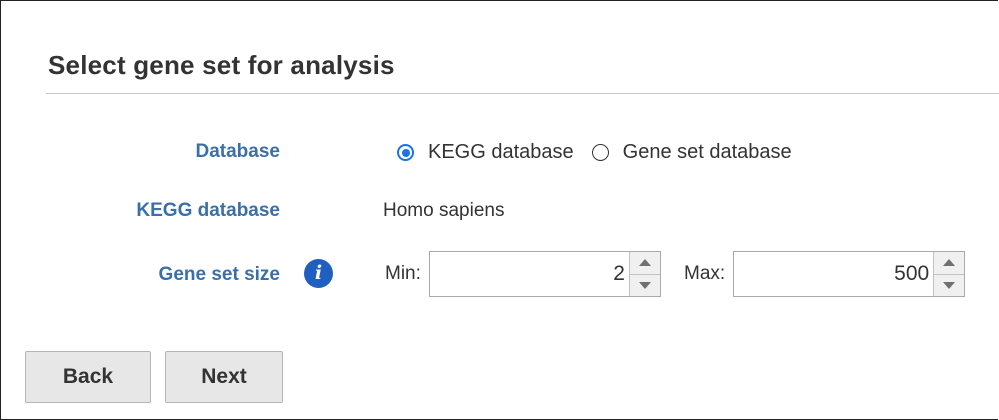 The width and height of the screenshot is (999, 420). Describe the element at coordinates (834, 274) in the screenshot. I see `max-input` at that location.